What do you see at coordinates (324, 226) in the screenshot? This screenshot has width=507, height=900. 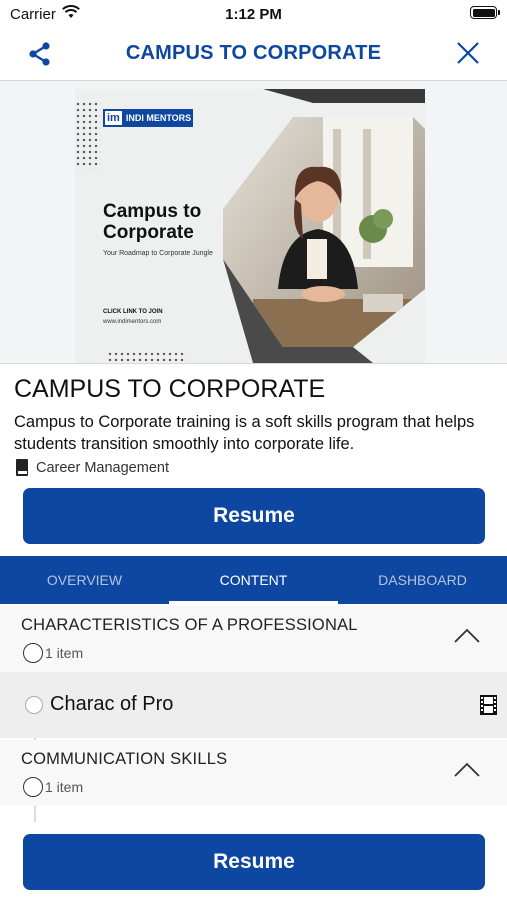 I see `professional-woman-photo` at bounding box center [324, 226].